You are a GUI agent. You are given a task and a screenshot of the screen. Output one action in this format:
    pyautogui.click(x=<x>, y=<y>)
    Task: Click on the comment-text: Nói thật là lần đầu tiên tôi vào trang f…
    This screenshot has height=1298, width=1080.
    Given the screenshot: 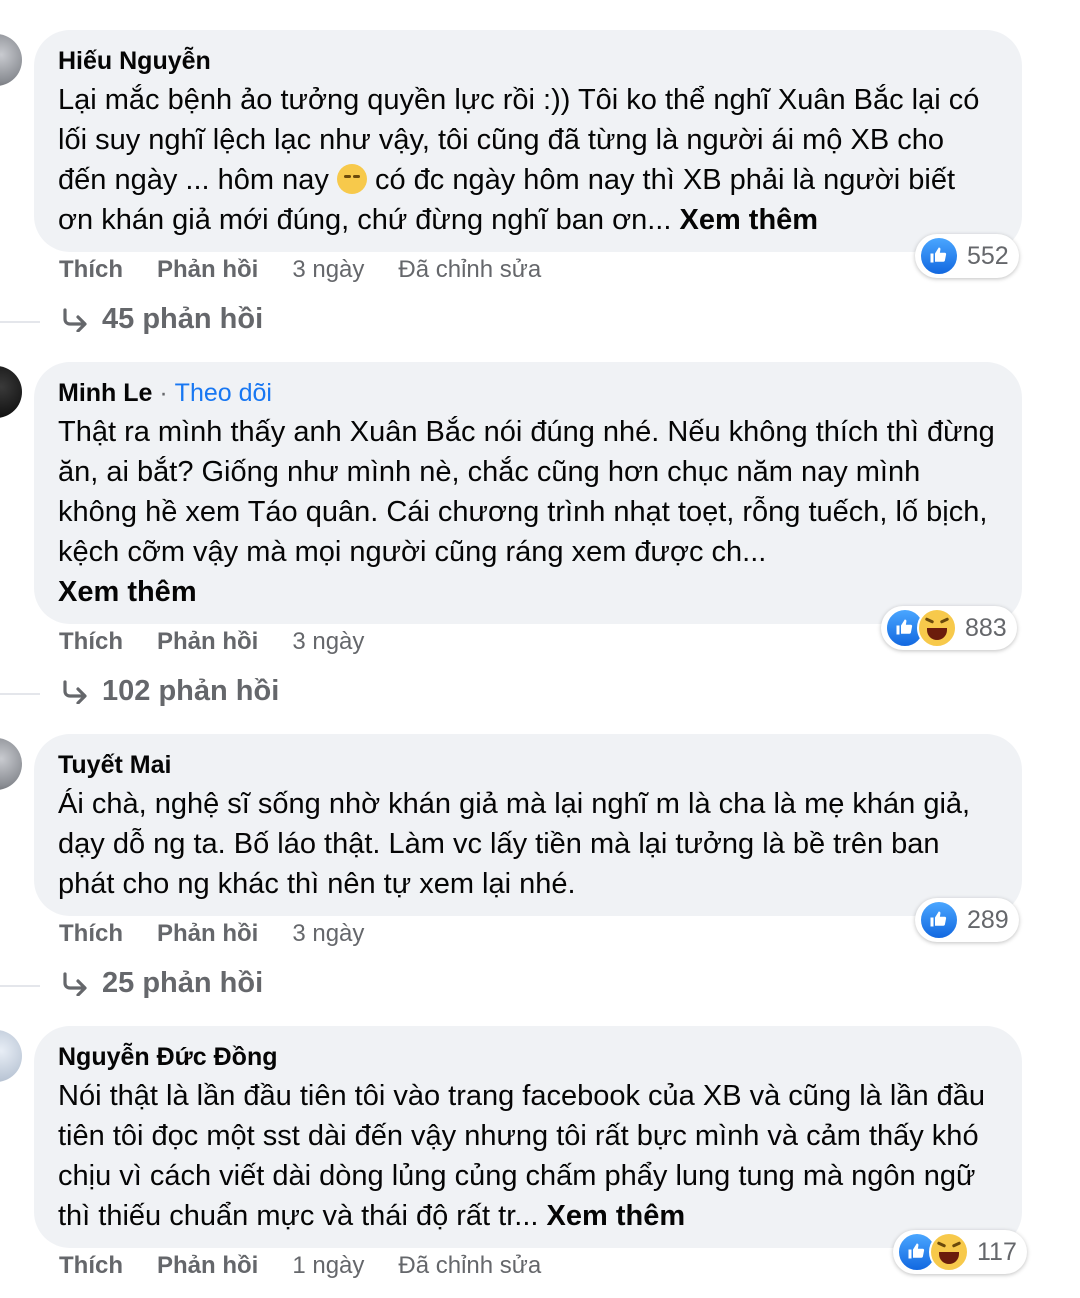 What is the action you would take?
    pyautogui.click(x=522, y=1156)
    